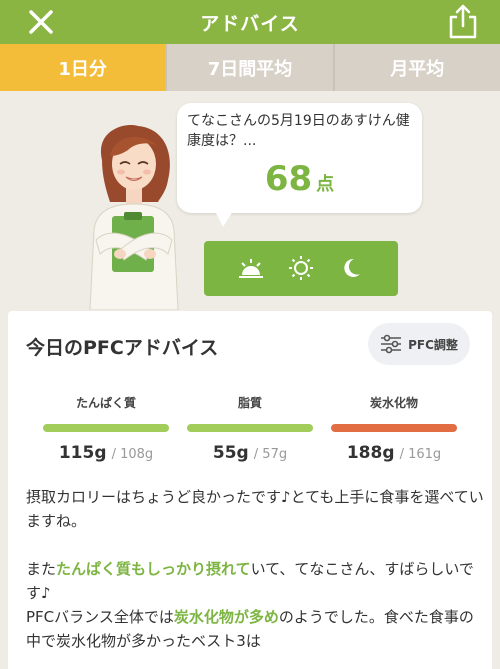 The image size is (500, 669). I want to click on pfc-card-title: 今日のPFCアドバイス, so click(122, 348).